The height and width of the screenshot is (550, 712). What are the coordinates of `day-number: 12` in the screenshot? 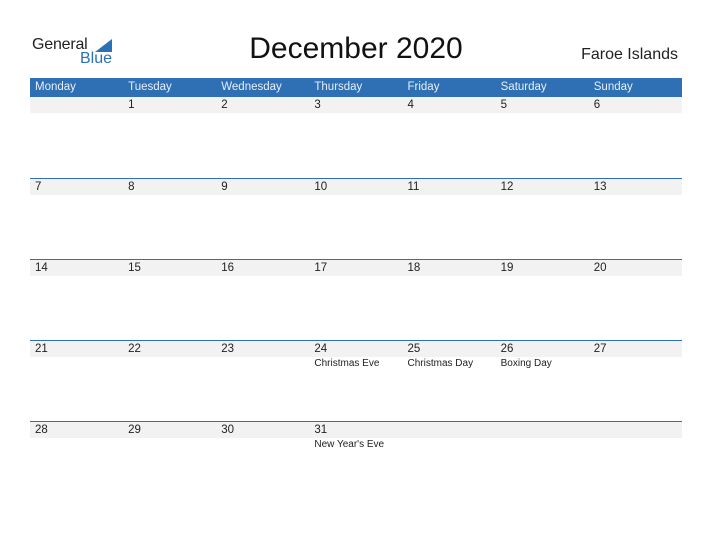 It's located at (507, 187).